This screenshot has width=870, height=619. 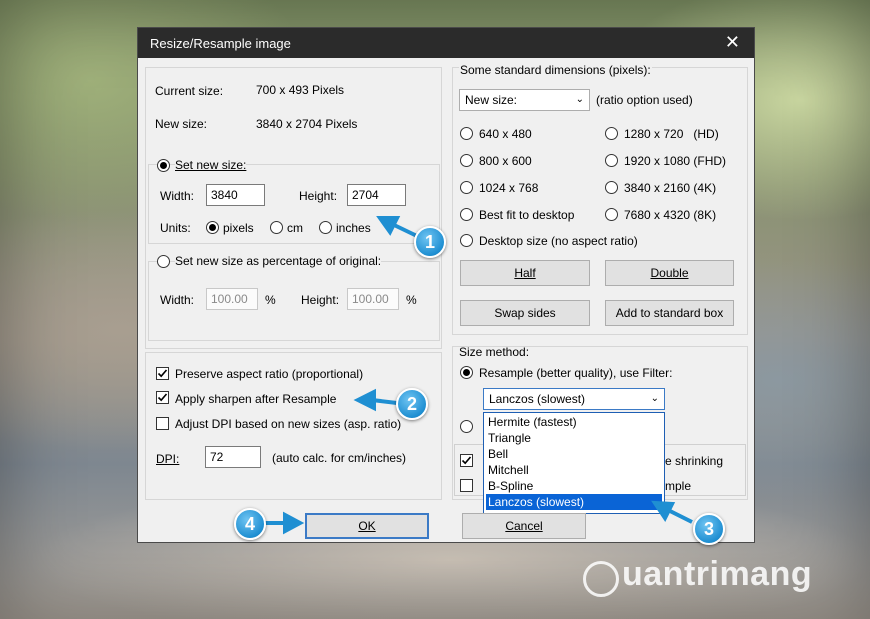 What do you see at coordinates (717, 574) in the screenshot?
I see `watermark-text: uantrimang` at bounding box center [717, 574].